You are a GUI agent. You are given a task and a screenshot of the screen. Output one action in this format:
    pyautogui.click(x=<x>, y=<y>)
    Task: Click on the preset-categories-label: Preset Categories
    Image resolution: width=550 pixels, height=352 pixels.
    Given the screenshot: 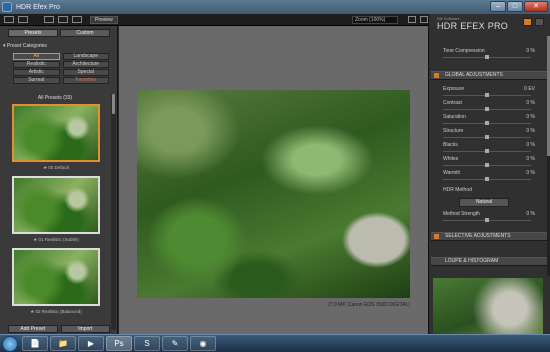 What is the action you would take?
    pyautogui.click(x=26, y=46)
    